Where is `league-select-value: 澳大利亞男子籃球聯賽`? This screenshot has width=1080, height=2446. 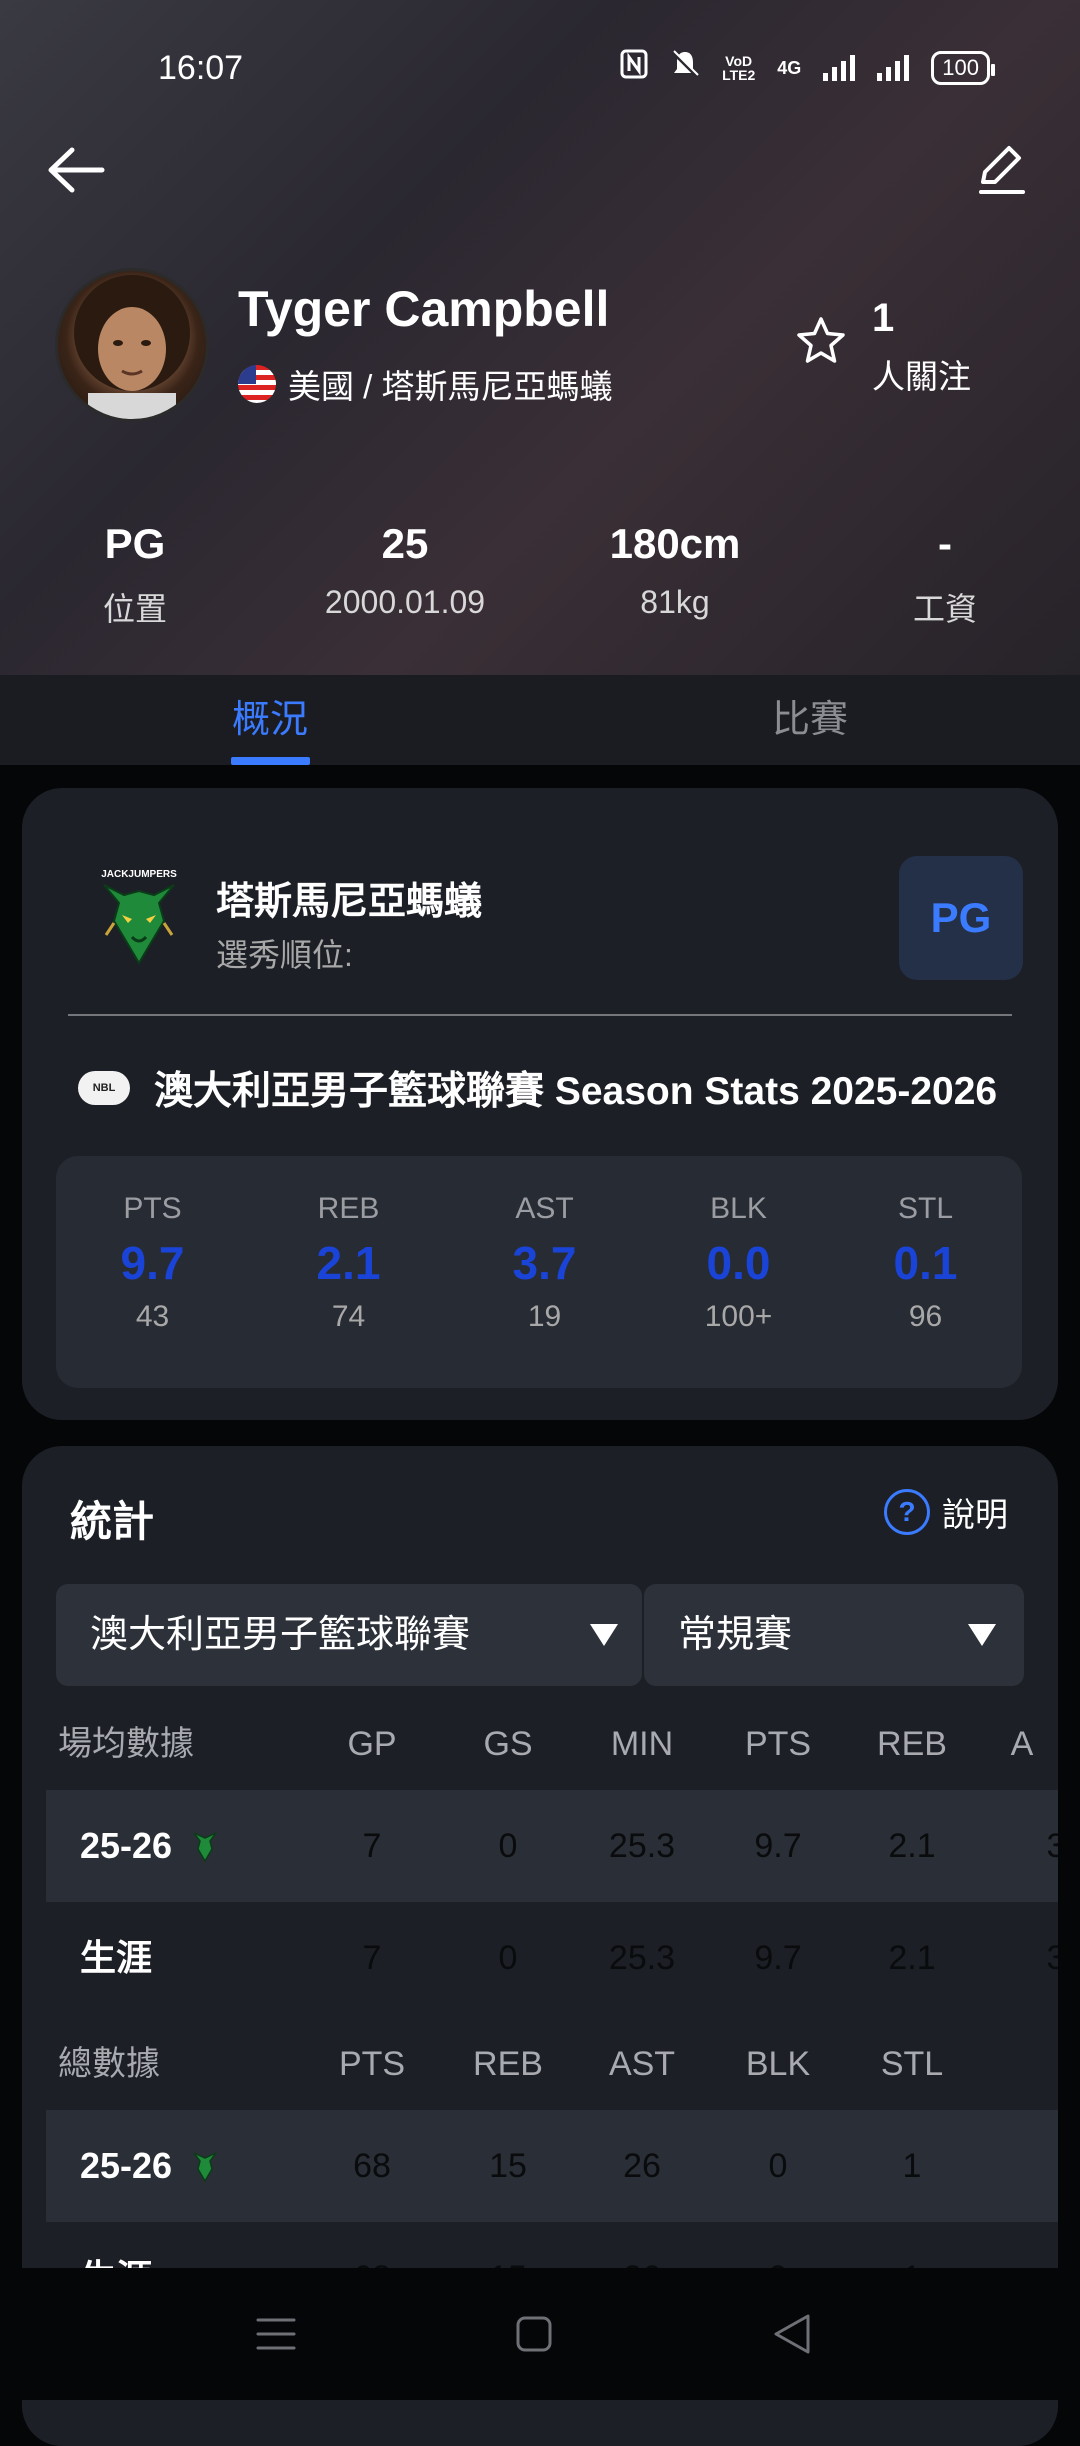
league-select-value: 澳大利亞男子籃球聯賽 is located at coordinates (280, 1635).